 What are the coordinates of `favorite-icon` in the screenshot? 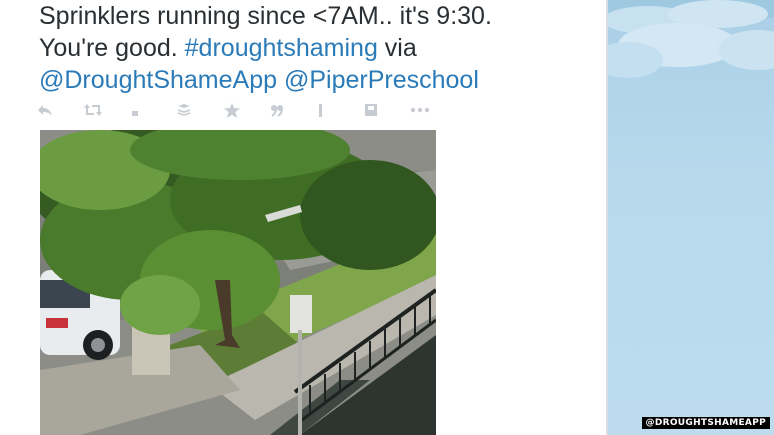 It's located at (247, 110).